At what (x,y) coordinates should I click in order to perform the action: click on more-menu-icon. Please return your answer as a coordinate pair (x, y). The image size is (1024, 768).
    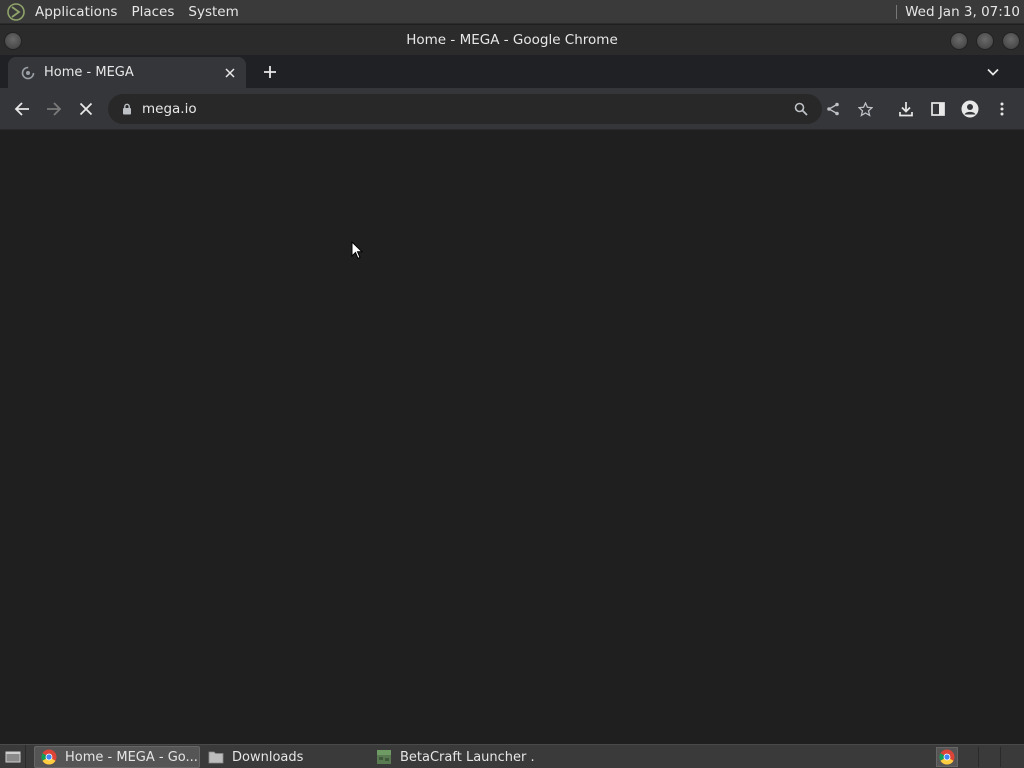
    Looking at the image, I should click on (1002, 109).